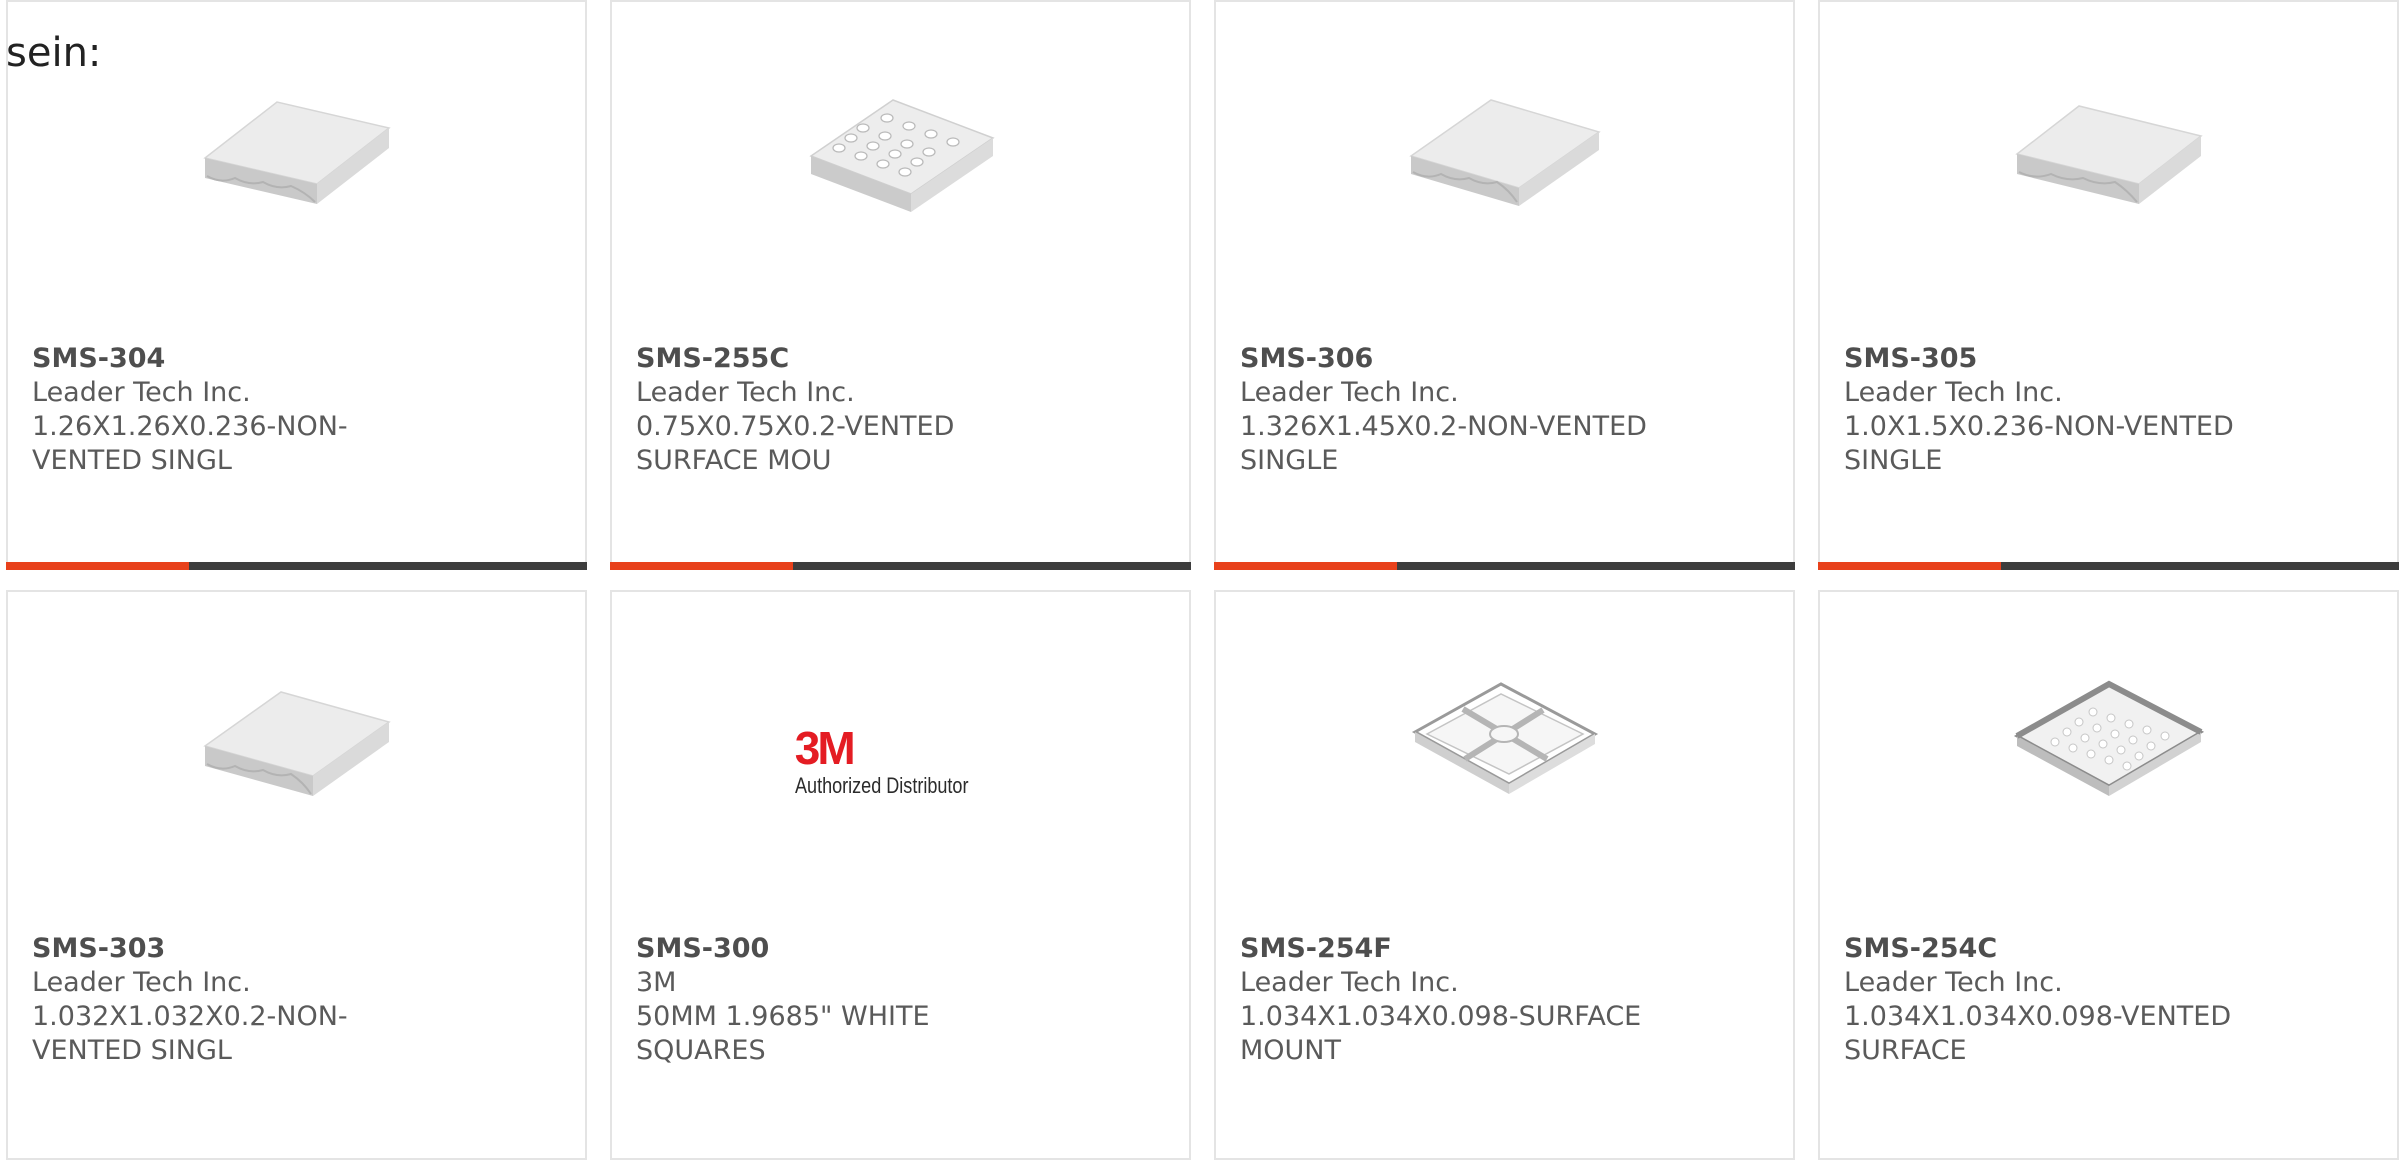 The height and width of the screenshot is (1160, 2400). Describe the element at coordinates (1504, 359) in the screenshot. I see `part-number: SMS-306` at that location.